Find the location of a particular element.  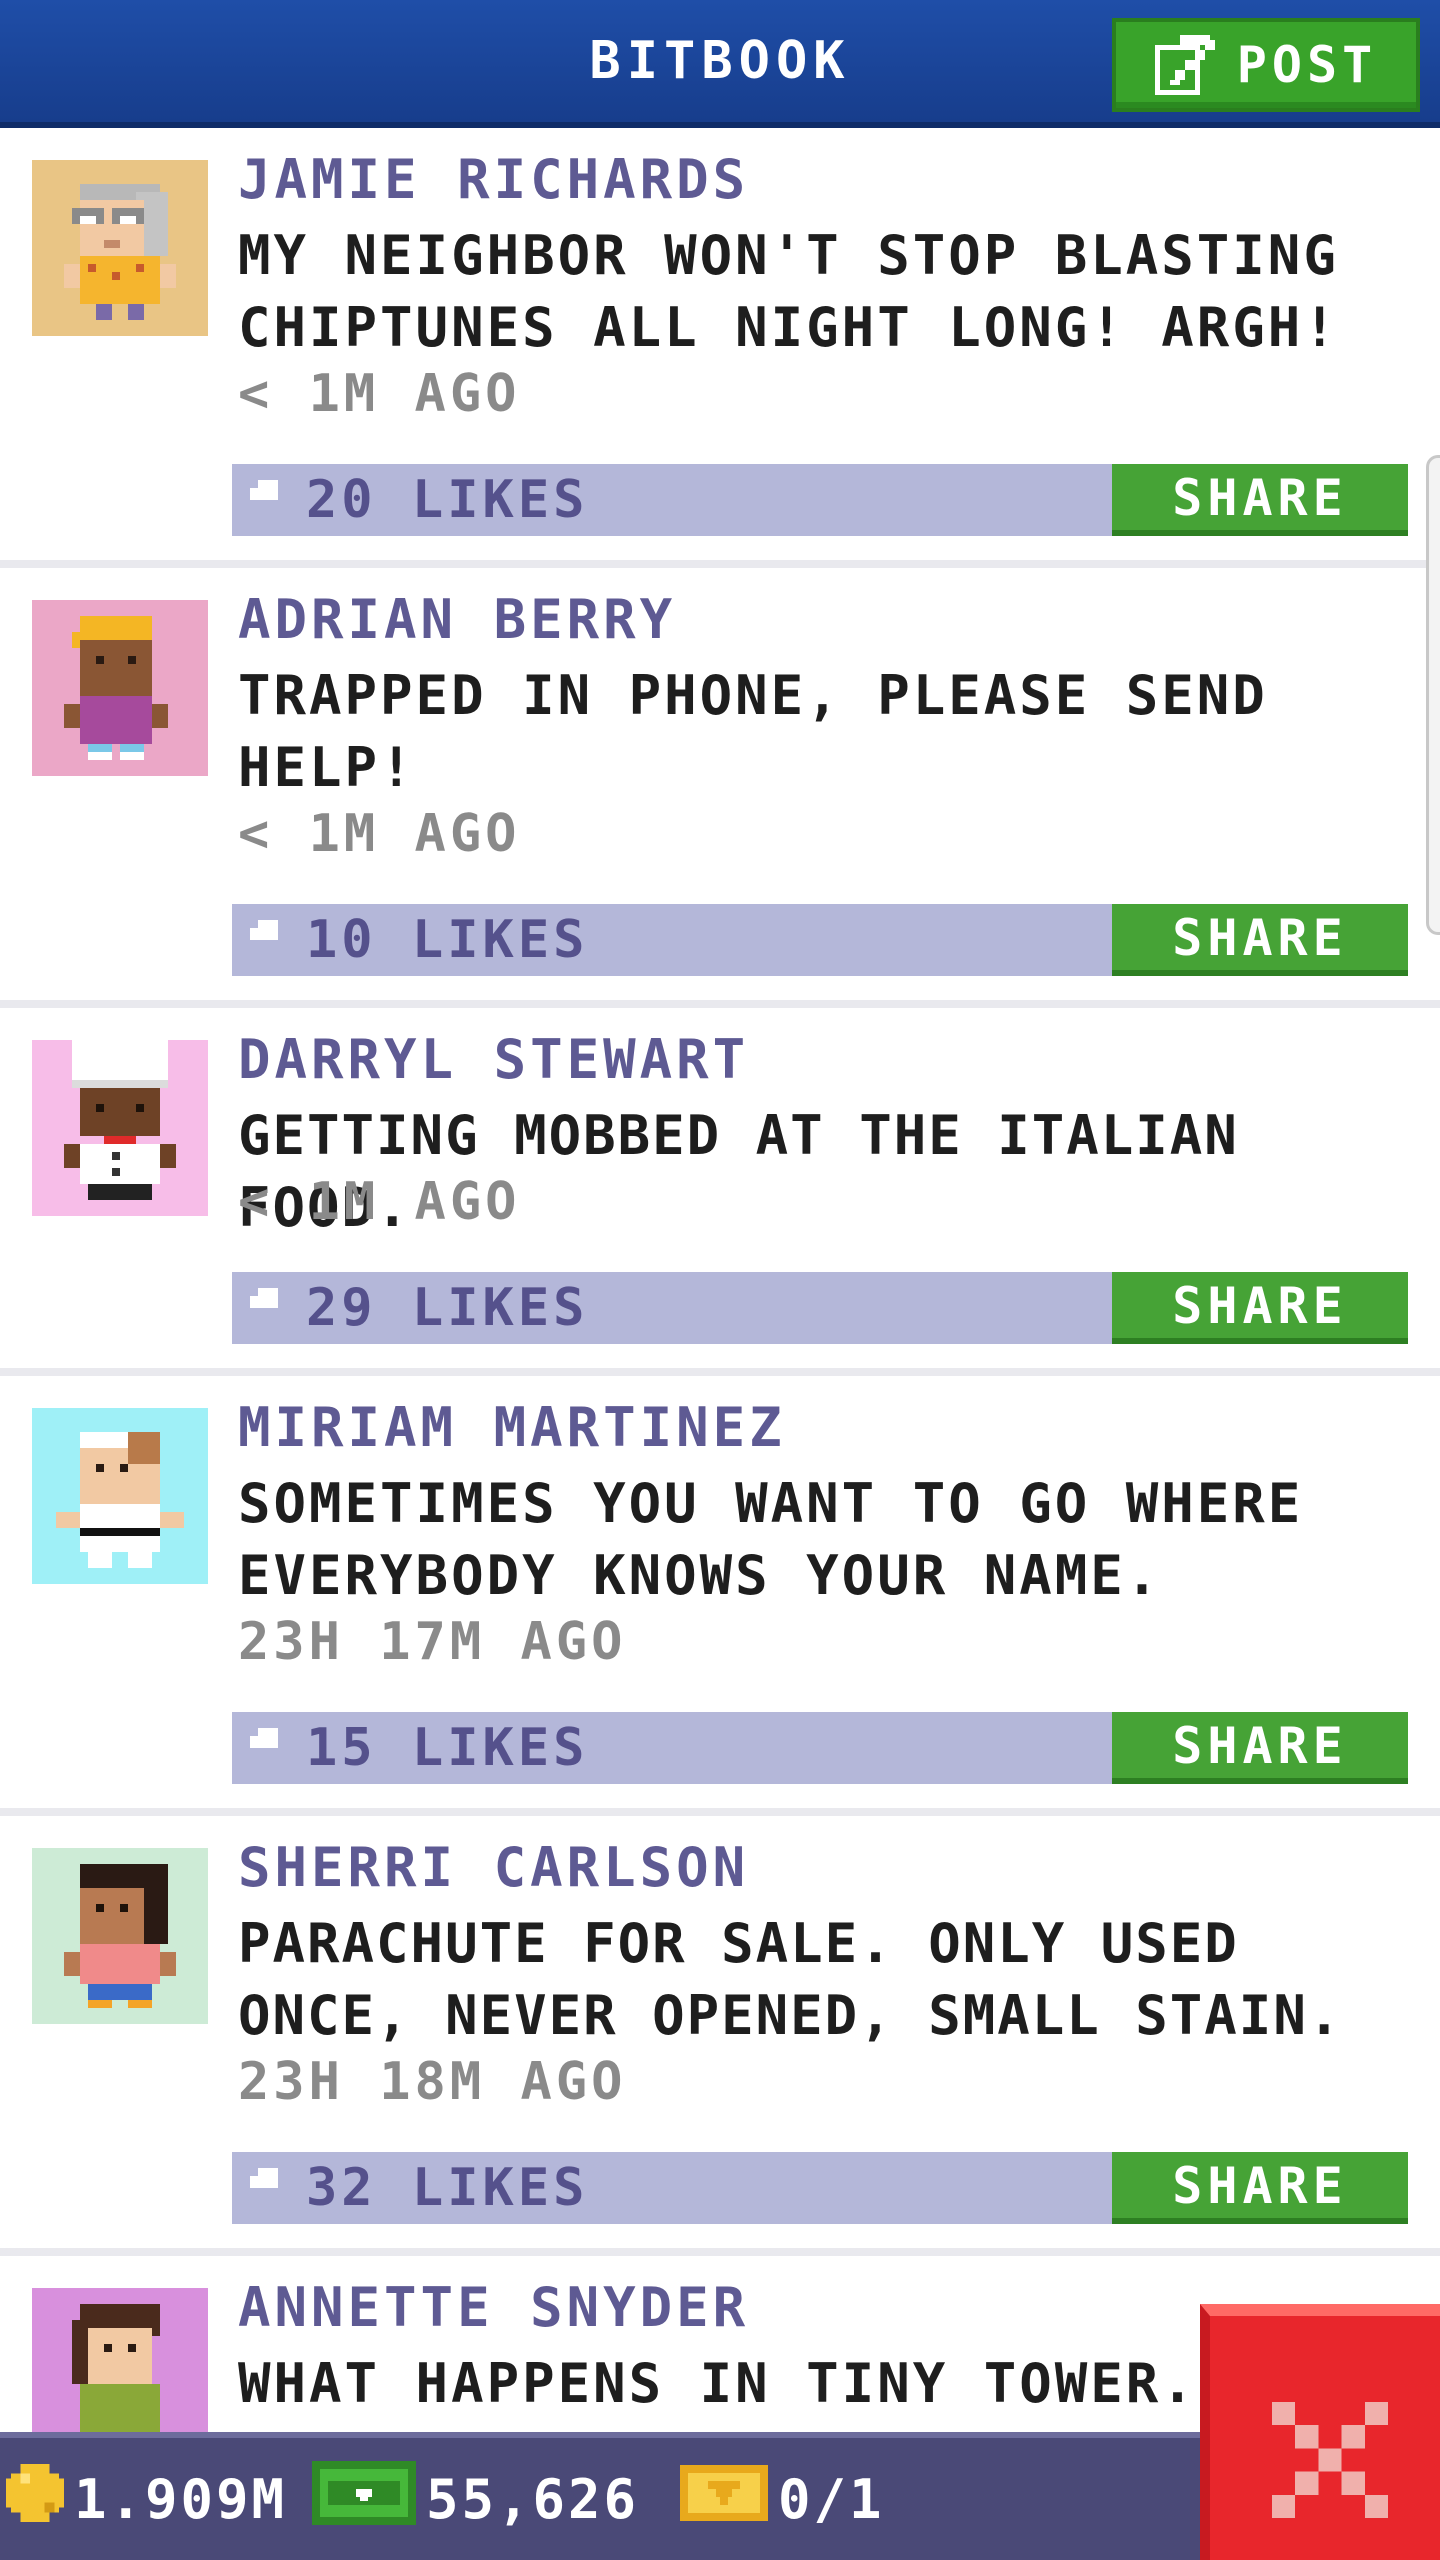

close-icon is located at coordinates (1330, 2460).